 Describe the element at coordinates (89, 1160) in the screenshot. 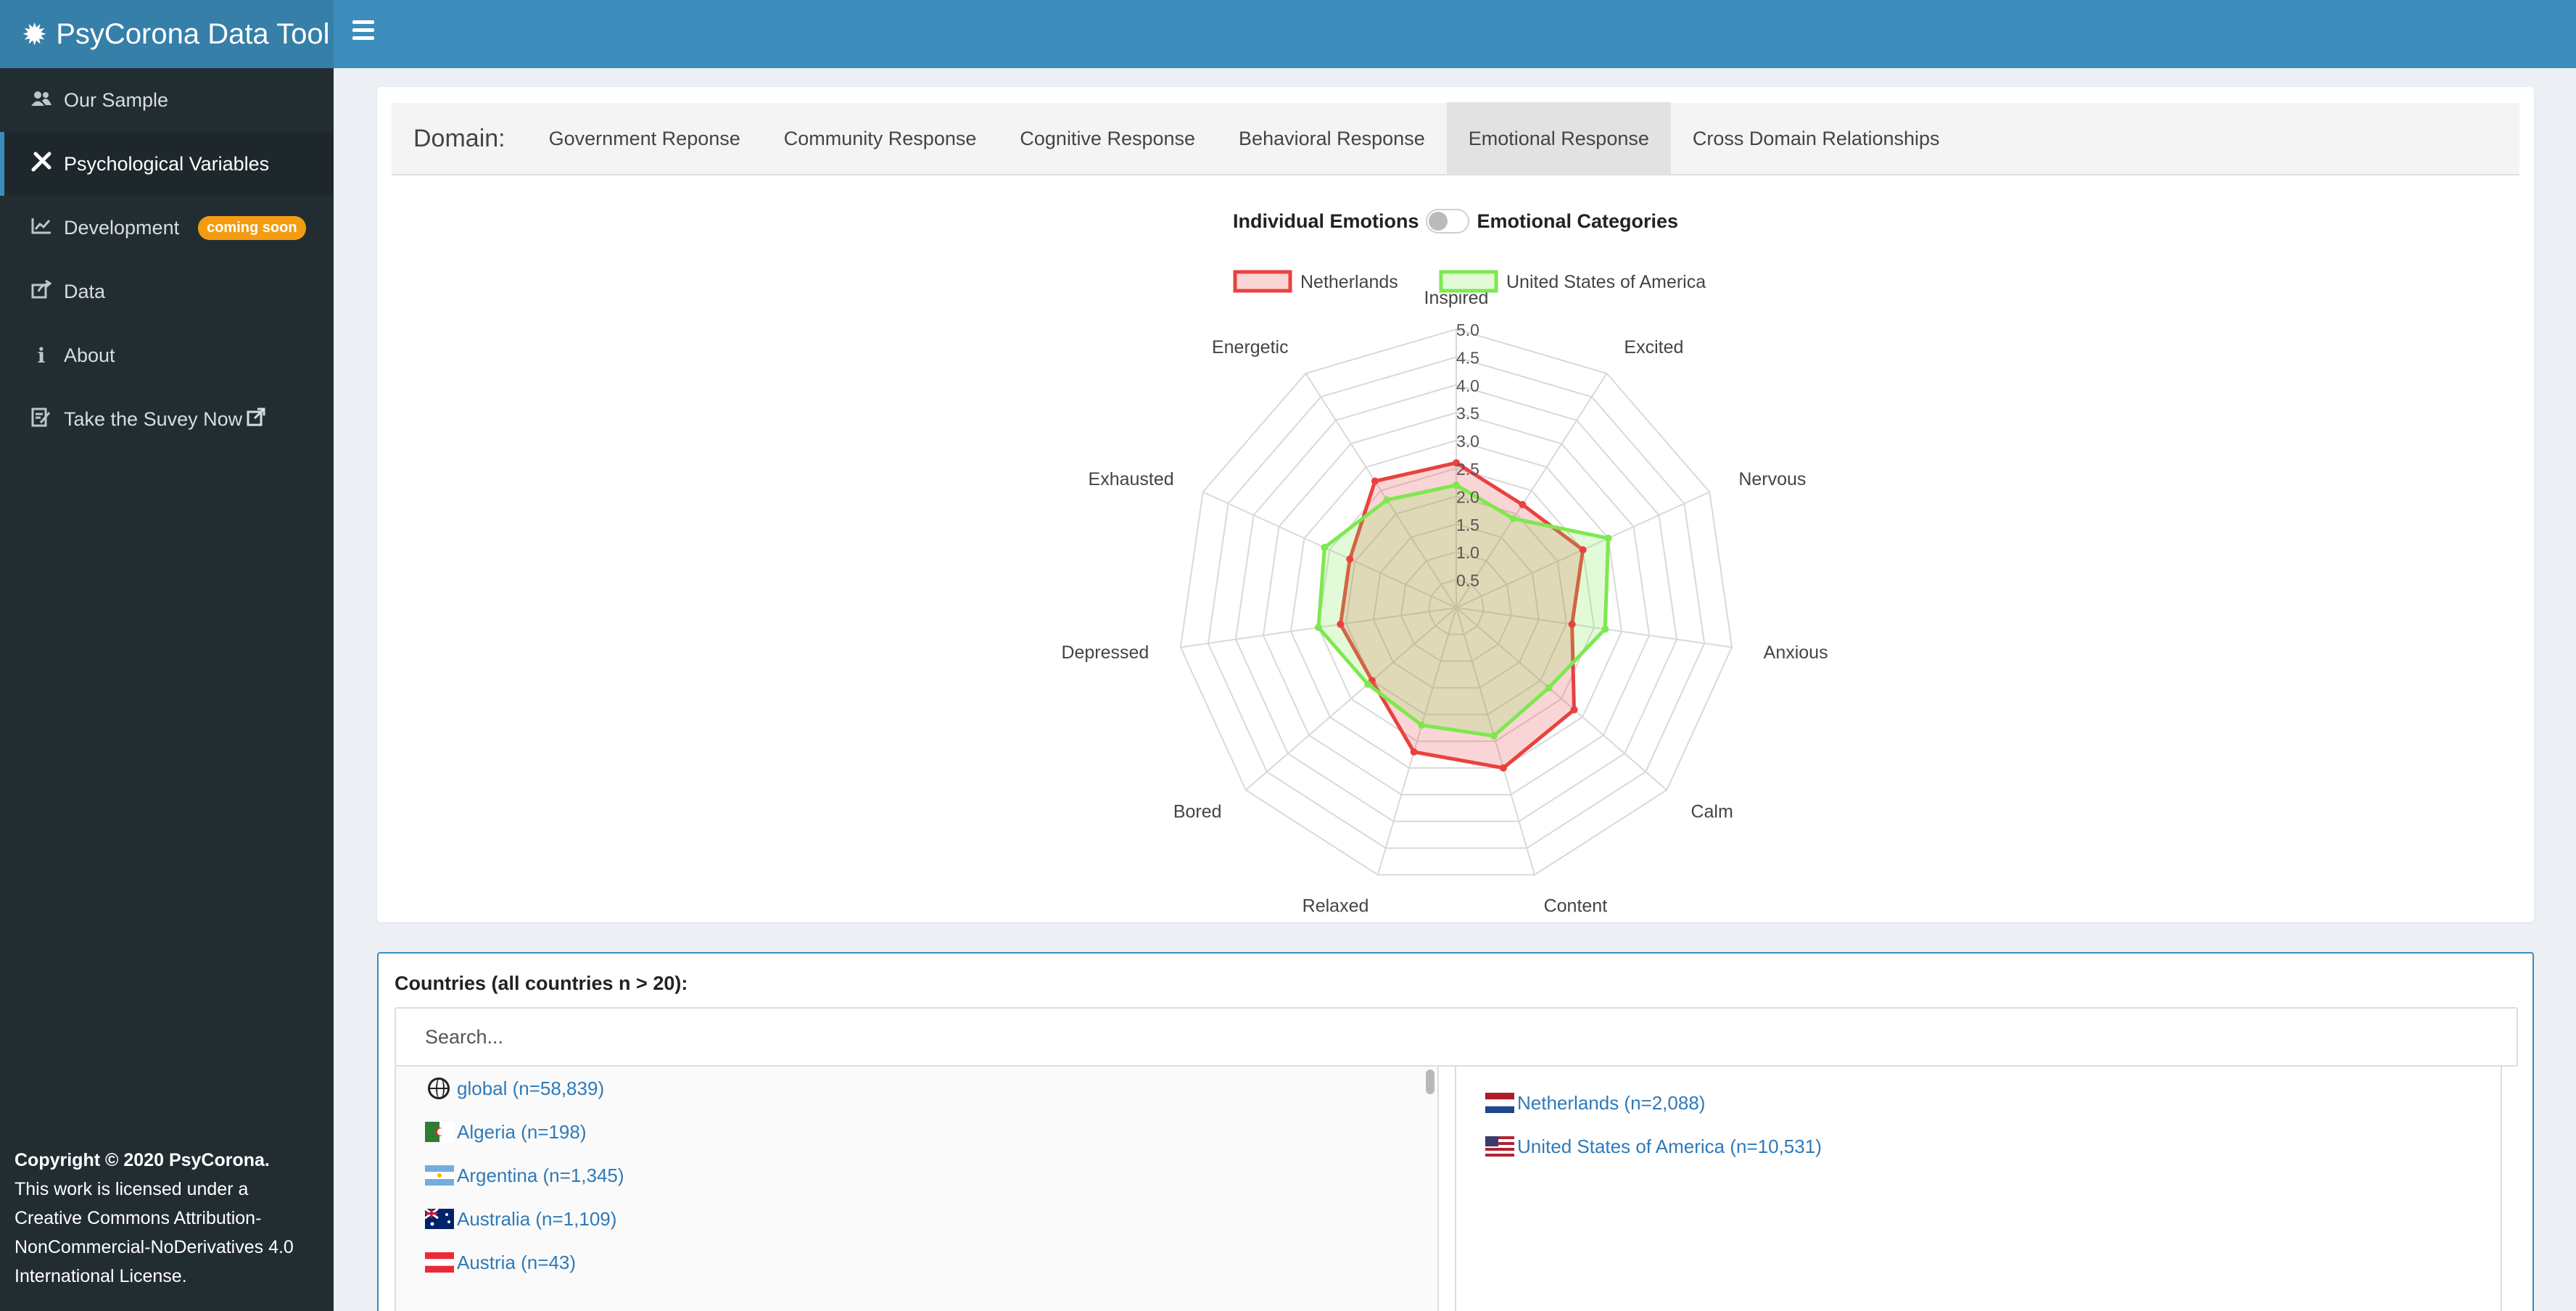

I see `copyright-prefix: Copyright © 2020` at that location.